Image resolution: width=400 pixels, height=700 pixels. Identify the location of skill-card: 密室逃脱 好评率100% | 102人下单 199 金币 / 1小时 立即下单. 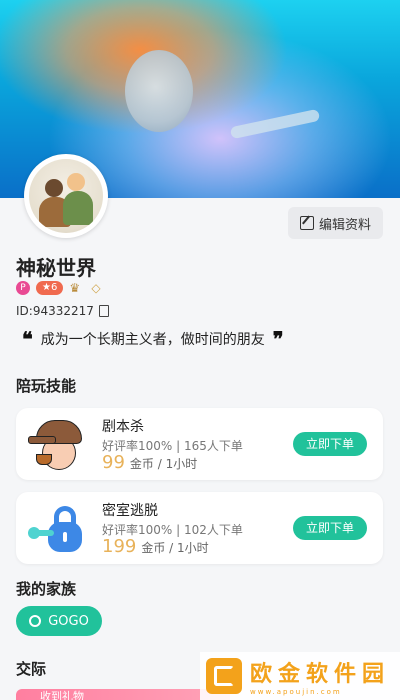
(199, 528).